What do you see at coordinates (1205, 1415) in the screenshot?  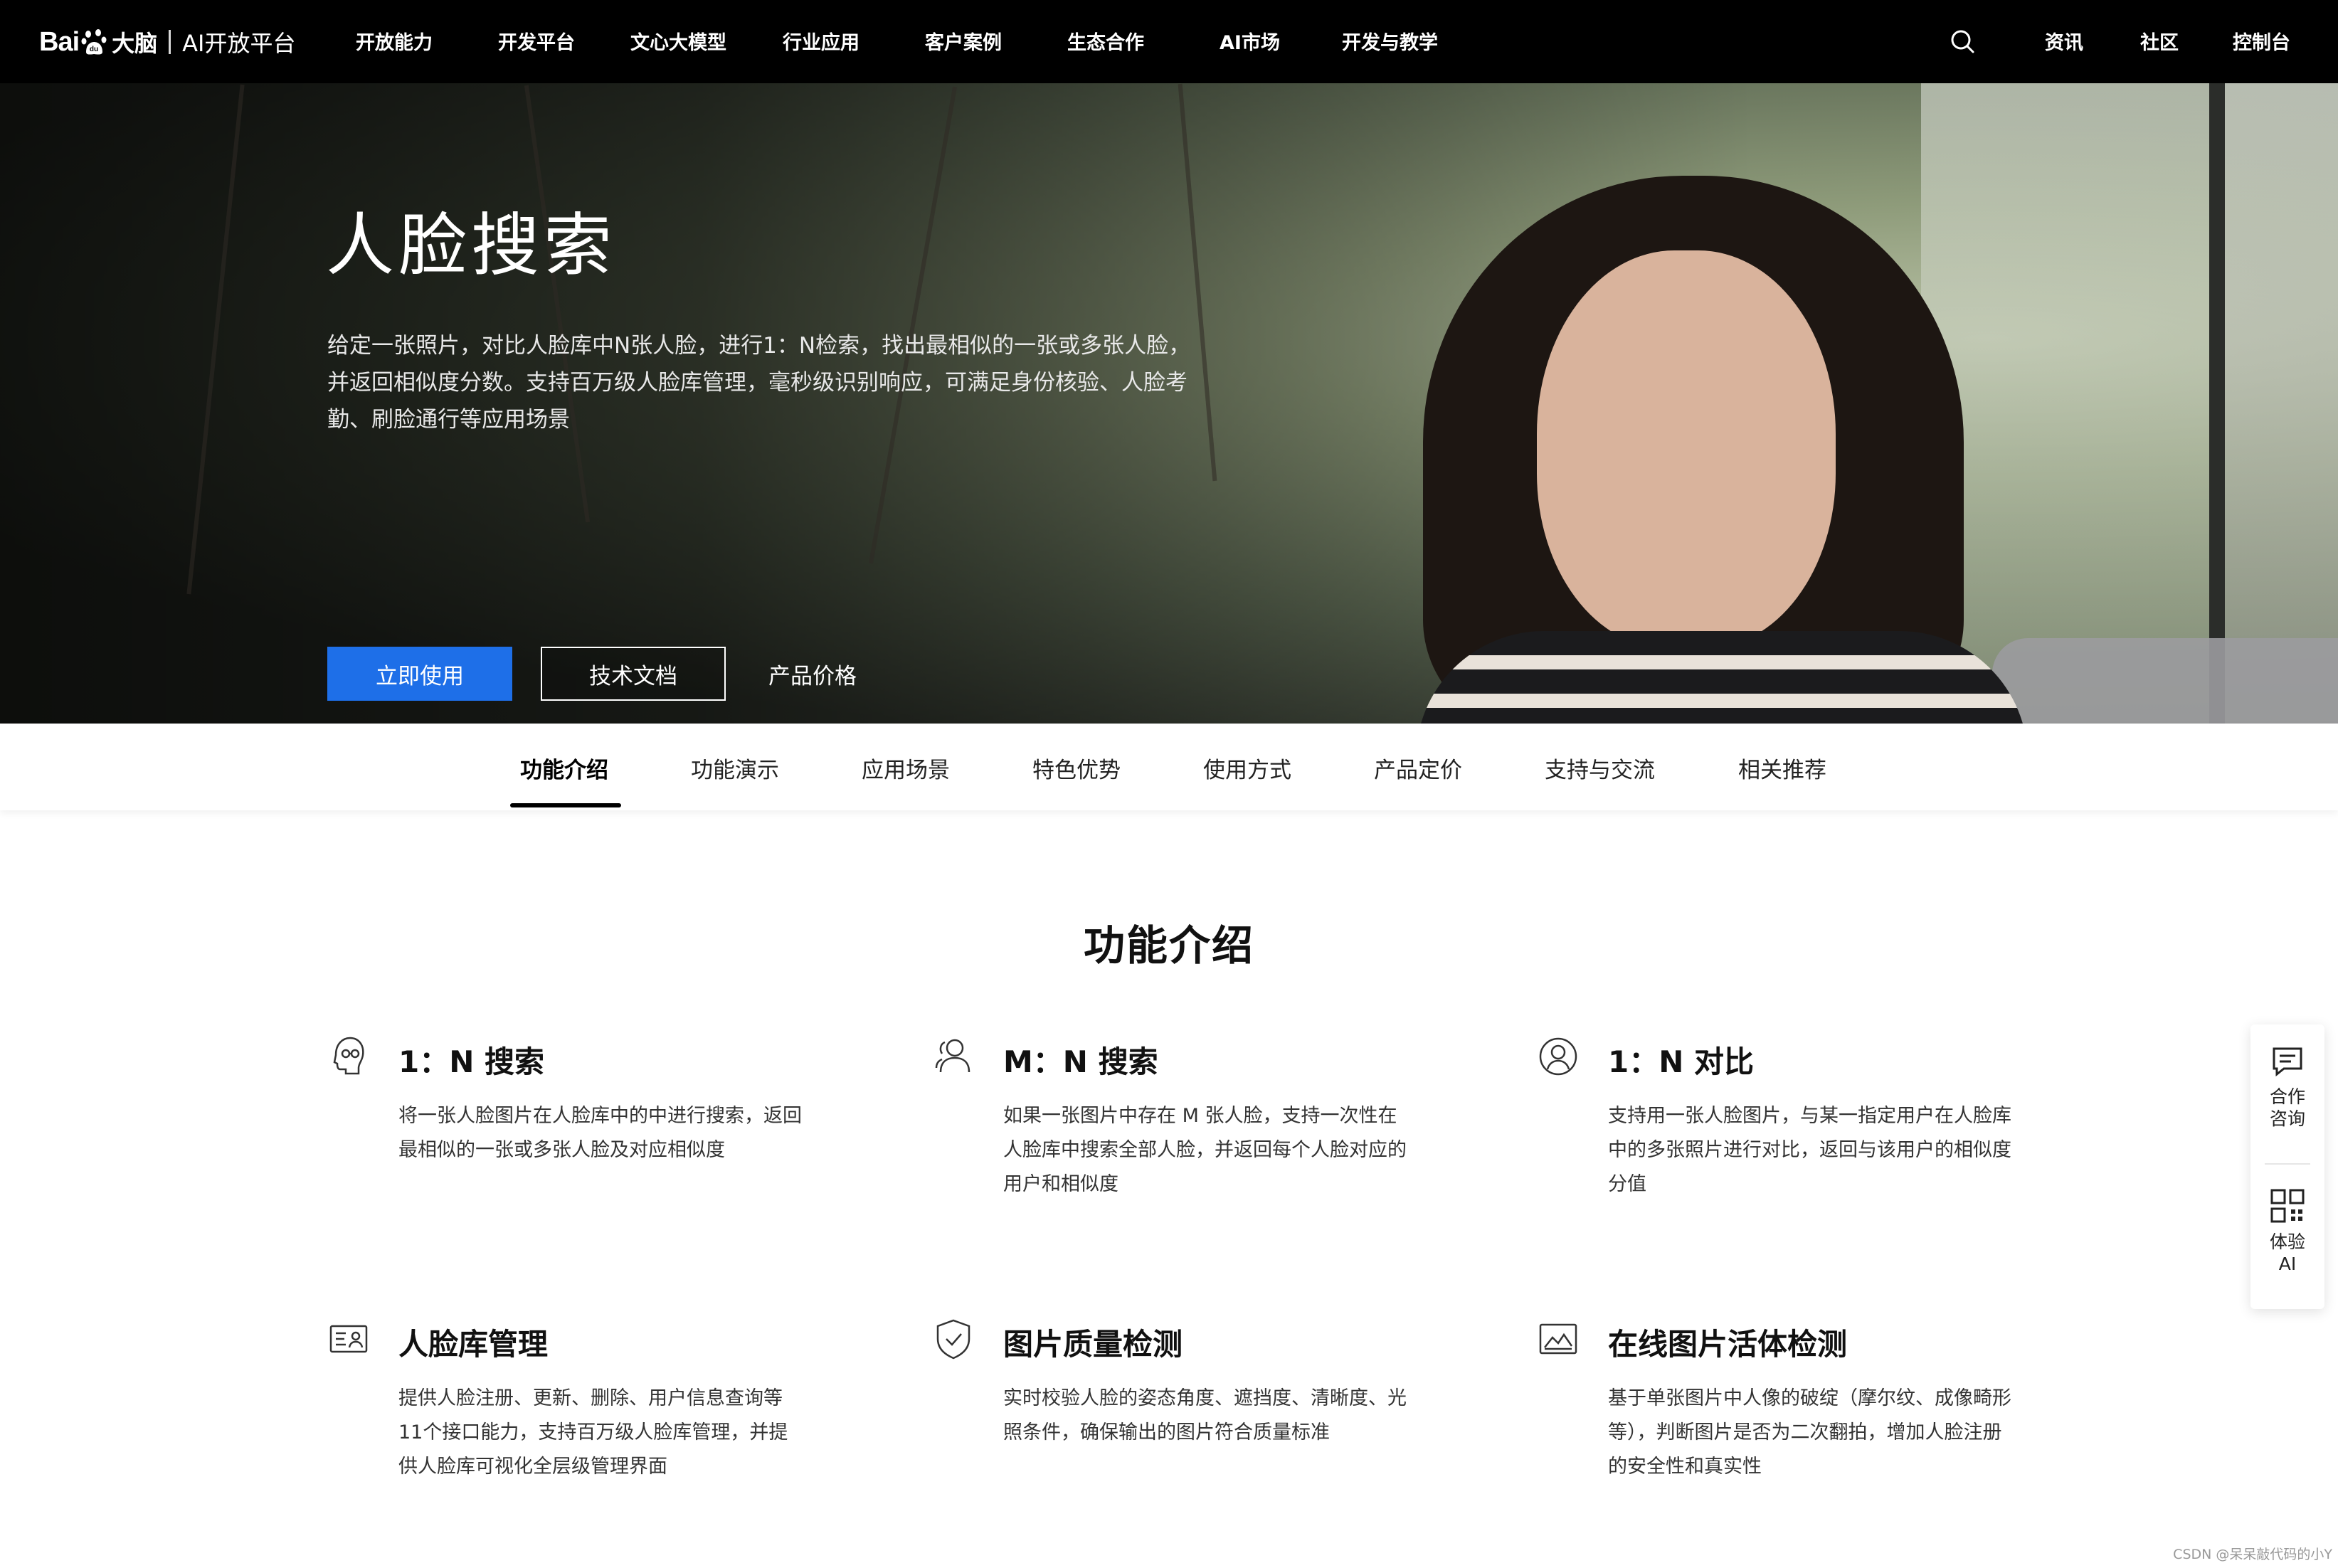 I see `feature-description: 实时校验人脸的姿态角度、遮挡度、清晰度、光照条件，确保输出的图片符合质量标准` at bounding box center [1205, 1415].